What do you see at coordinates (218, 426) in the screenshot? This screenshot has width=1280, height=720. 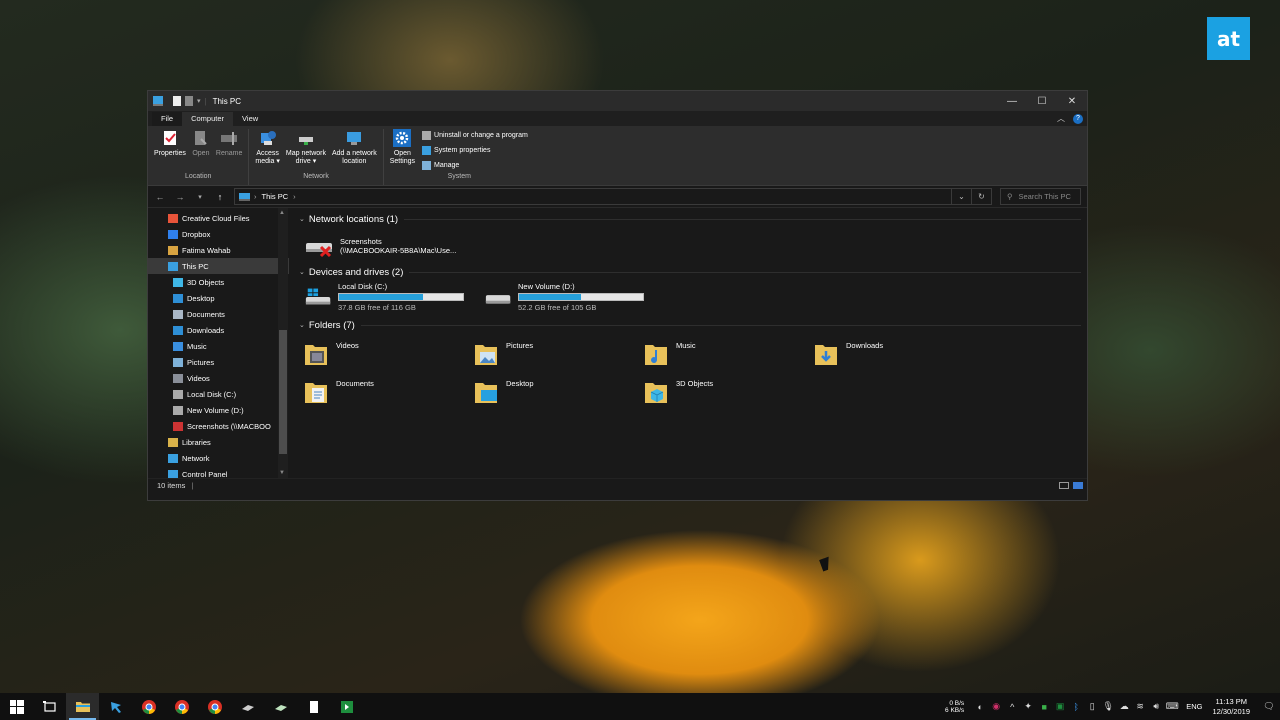 I see `nav-item: Screenshots (\\MACBOO` at bounding box center [218, 426].